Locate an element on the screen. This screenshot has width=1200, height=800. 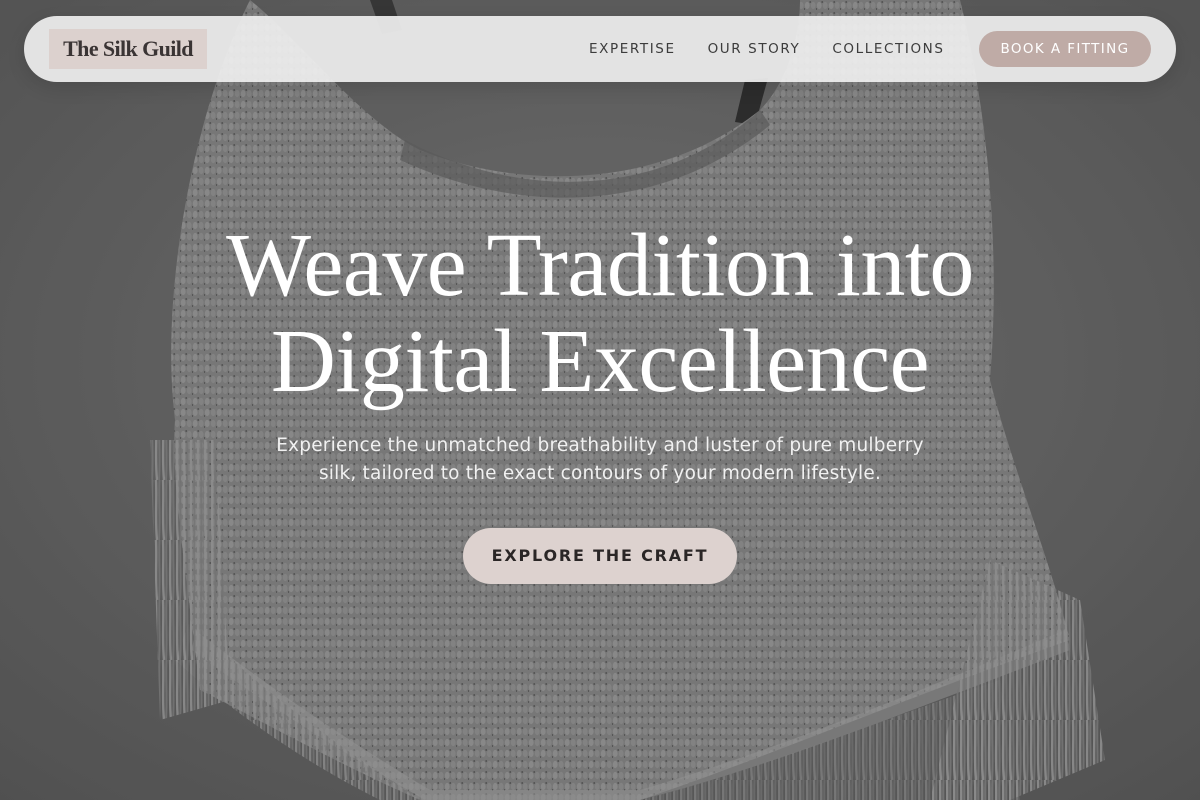
book-fitting-button: BOOK A FITTING is located at coordinates (1065, 49).